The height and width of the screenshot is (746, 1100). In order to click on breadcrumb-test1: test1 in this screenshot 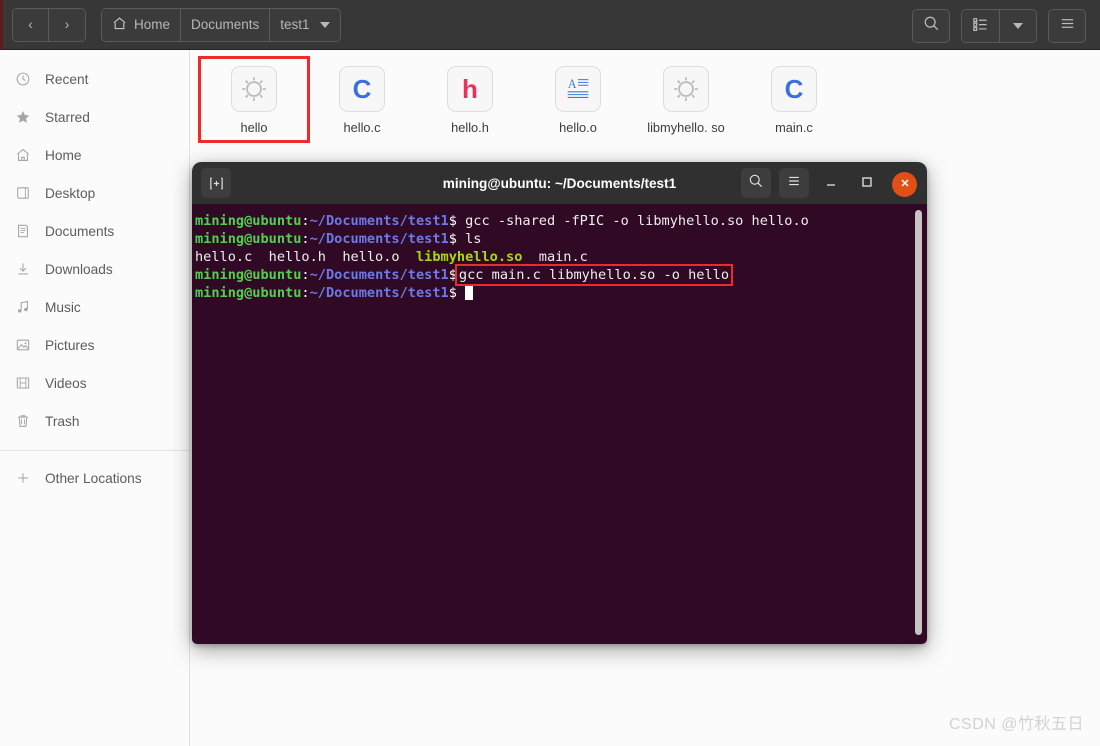, I will do `click(305, 24)`.